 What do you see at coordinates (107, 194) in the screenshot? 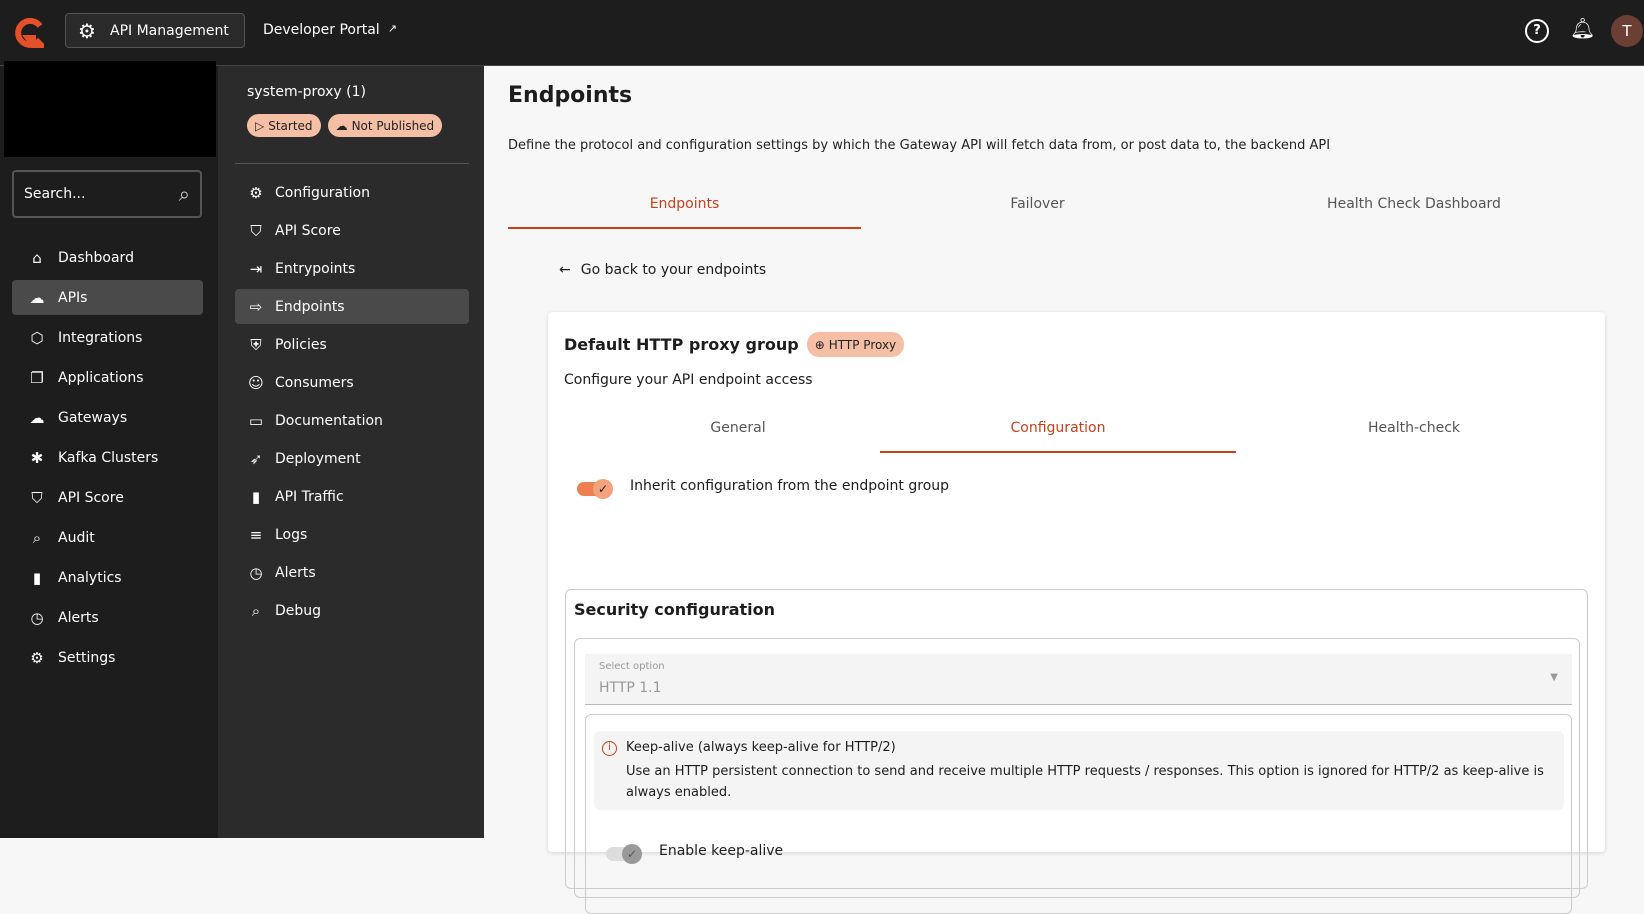
I see `search-input: Search... ⌕` at bounding box center [107, 194].